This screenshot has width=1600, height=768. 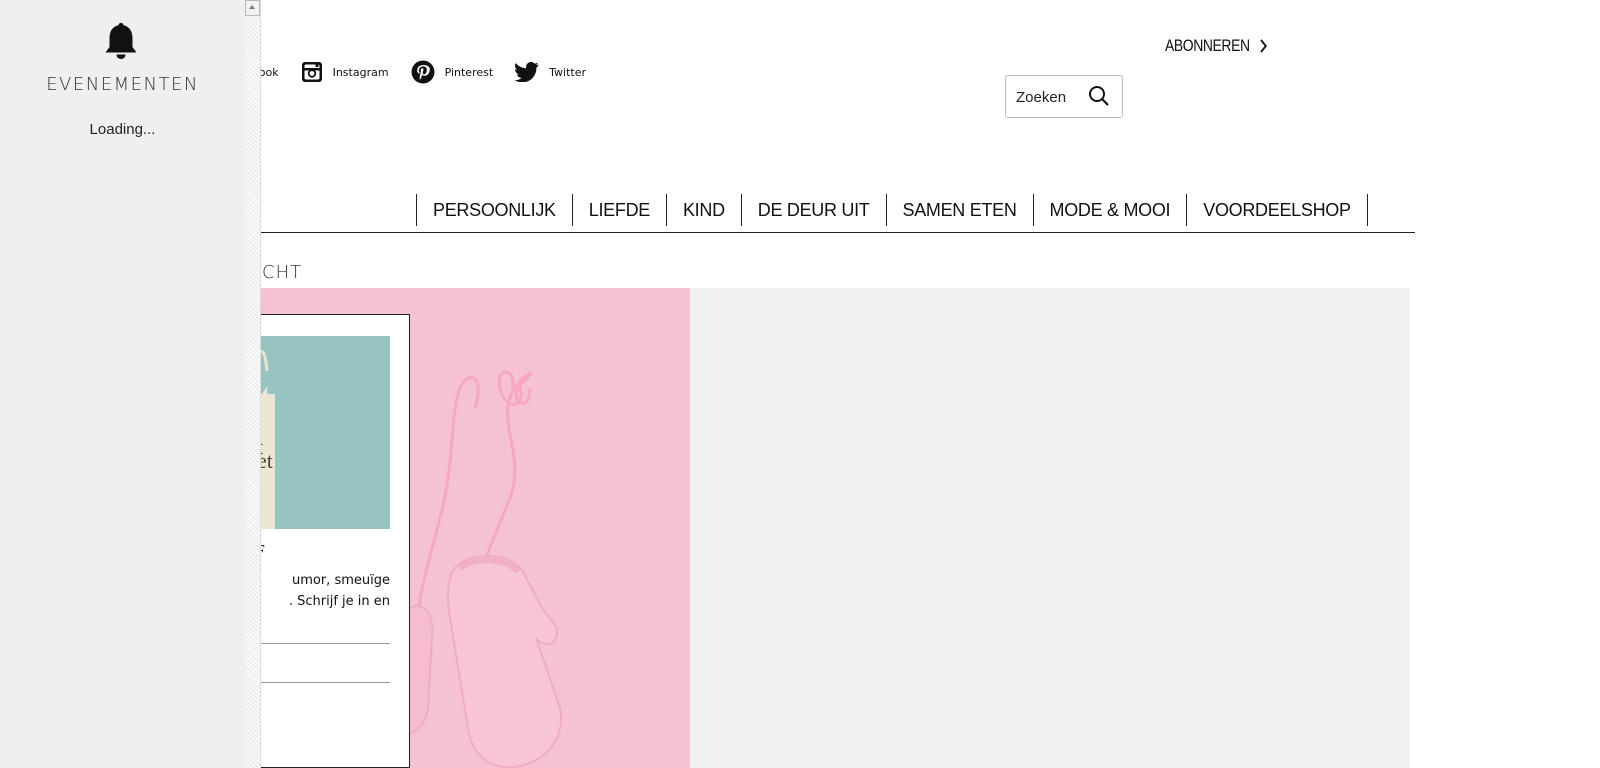 I want to click on search-box, so click(x=1064, y=96).